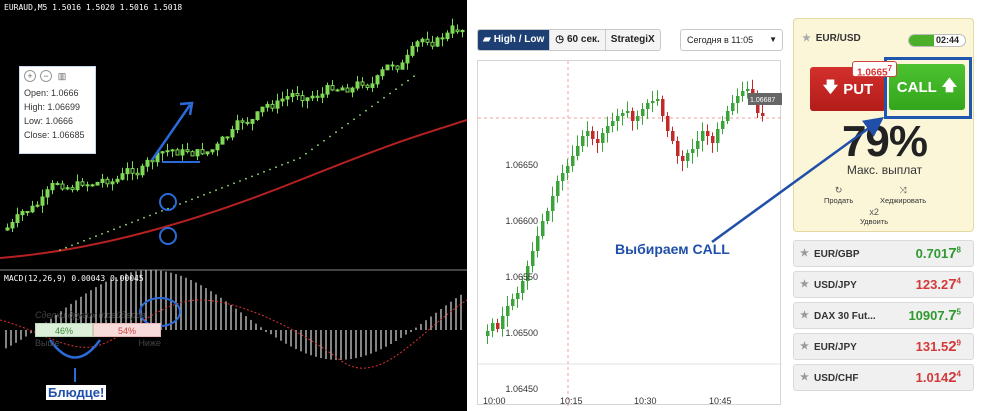 The width and height of the screenshot is (981, 411). Describe the element at coordinates (883, 253) in the screenshot. I see `asset-row: ★ EUR/GBP 0.70178` at that location.